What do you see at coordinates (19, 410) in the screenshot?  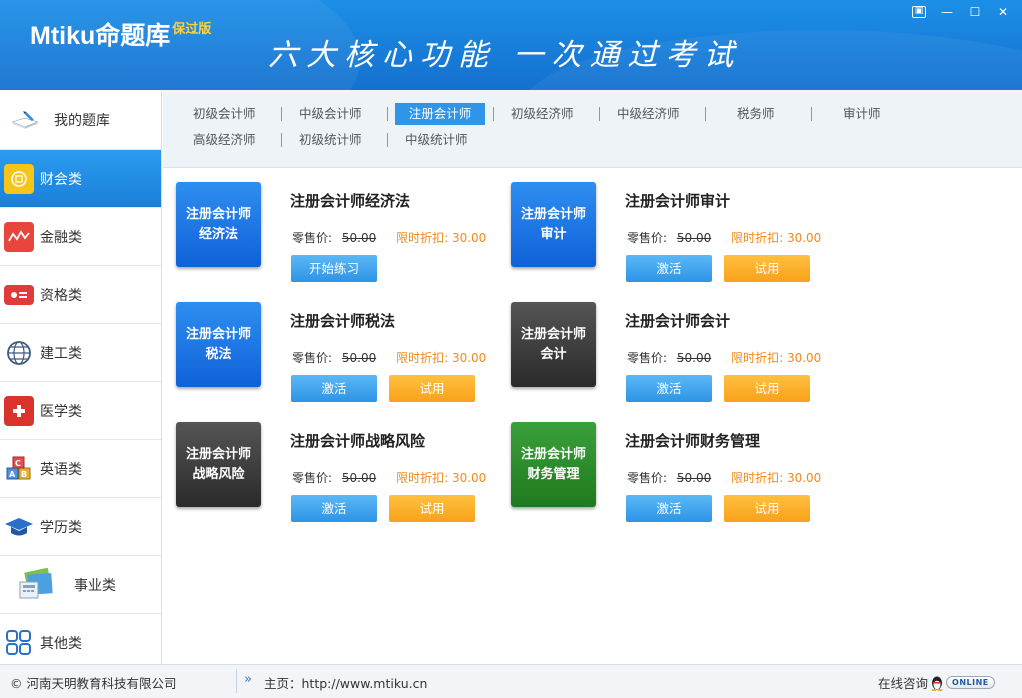 I see `medical-kit-icon` at bounding box center [19, 410].